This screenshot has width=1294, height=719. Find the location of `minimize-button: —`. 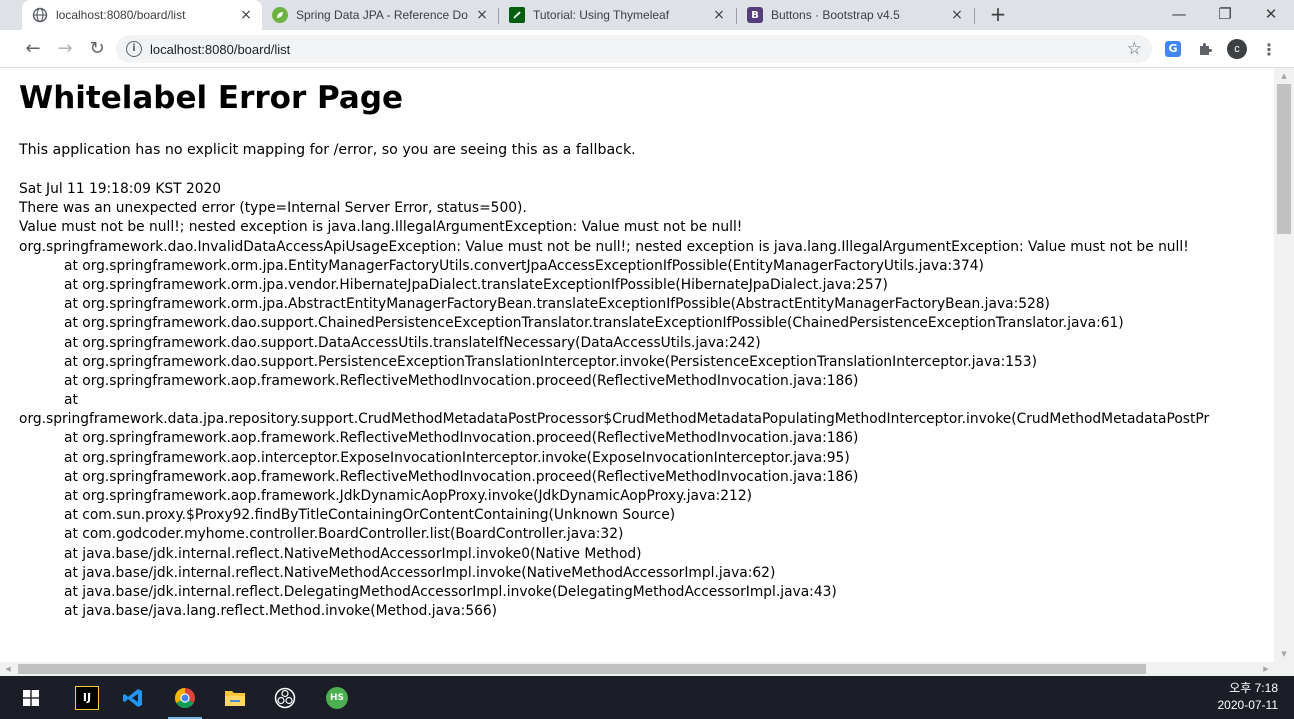

minimize-button: — is located at coordinates (1179, 15).